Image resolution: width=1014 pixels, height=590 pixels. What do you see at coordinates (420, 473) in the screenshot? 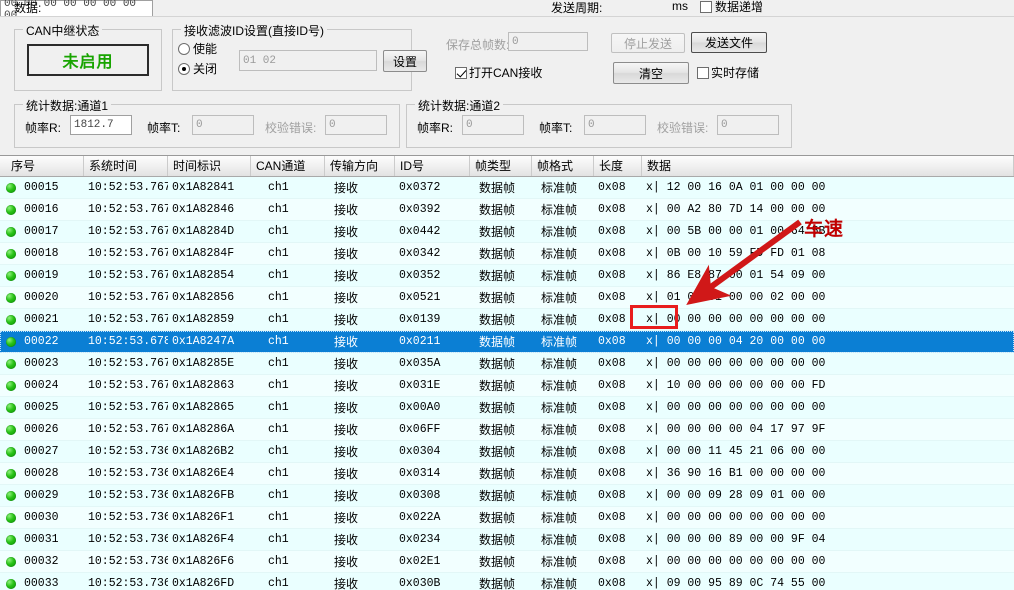
I see `cell-id: 0x0314` at bounding box center [420, 473].